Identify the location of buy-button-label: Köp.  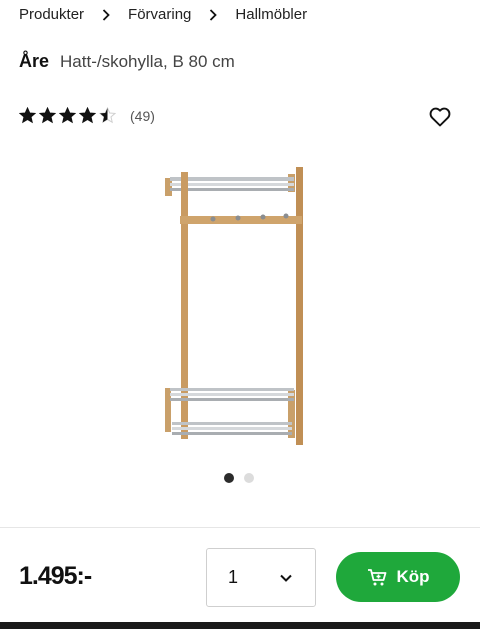
(413, 576).